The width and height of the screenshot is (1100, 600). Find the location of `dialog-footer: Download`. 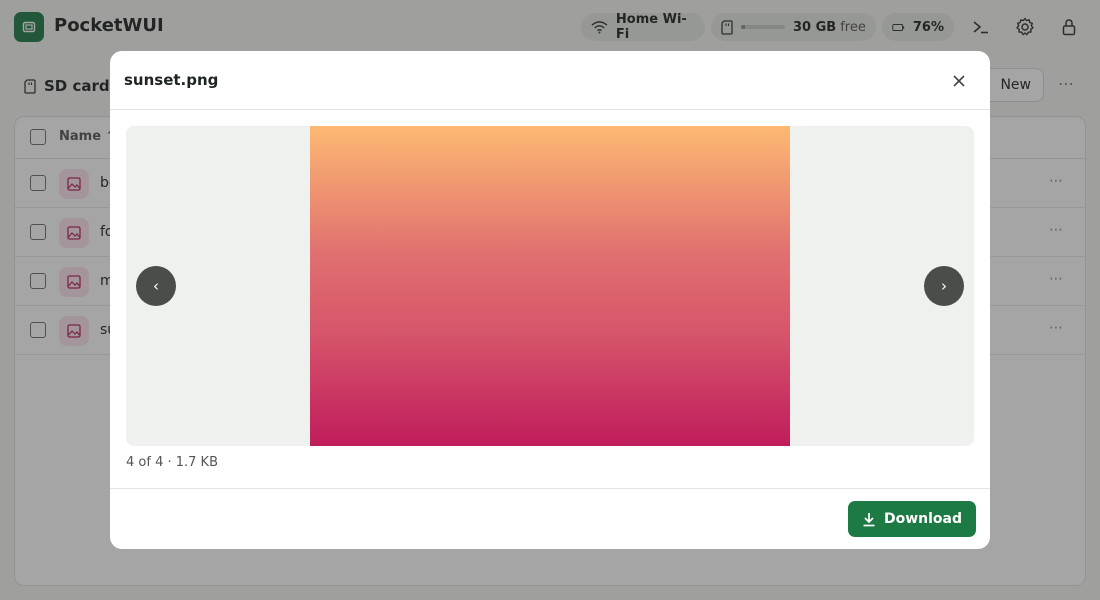

dialog-footer: Download is located at coordinates (550, 518).